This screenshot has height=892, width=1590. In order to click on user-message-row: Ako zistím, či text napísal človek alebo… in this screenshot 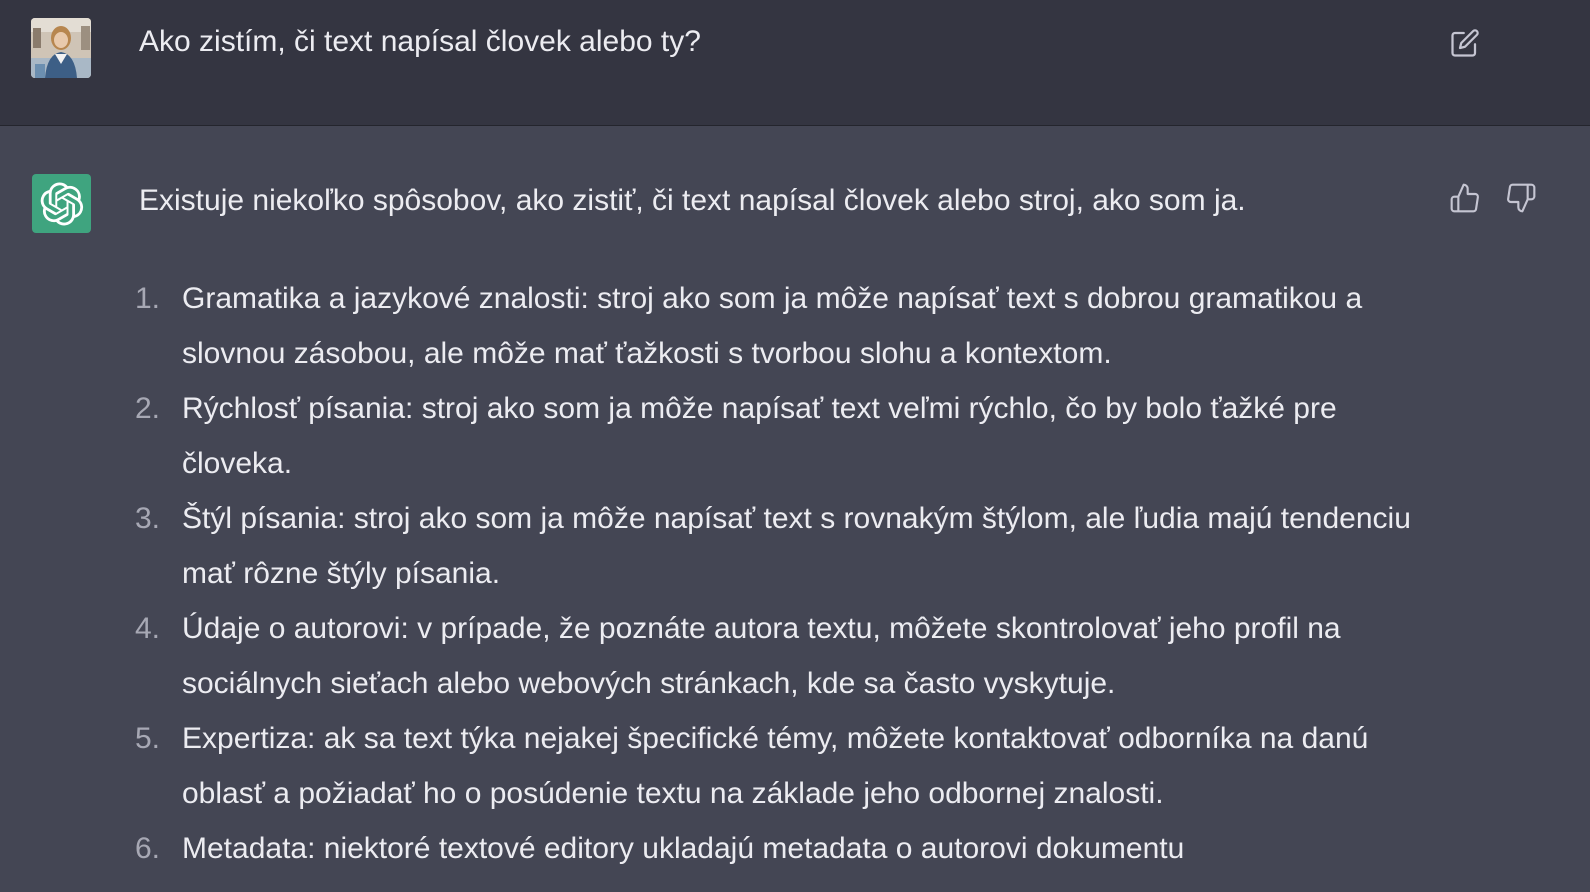, I will do `click(795, 63)`.